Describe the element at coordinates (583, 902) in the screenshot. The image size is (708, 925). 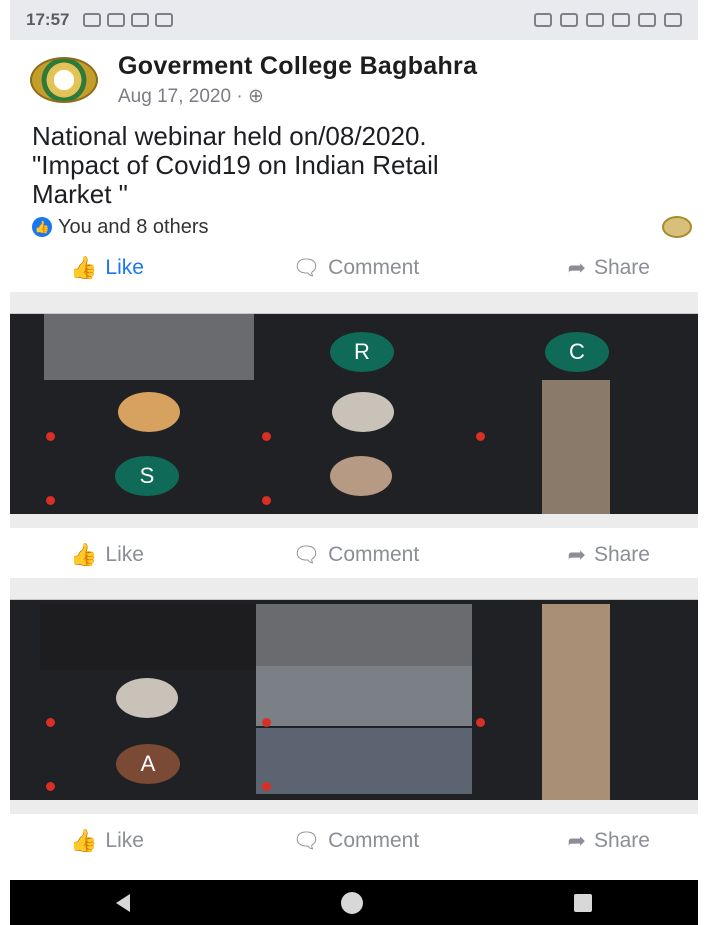
I see `recent-apps-icon` at that location.